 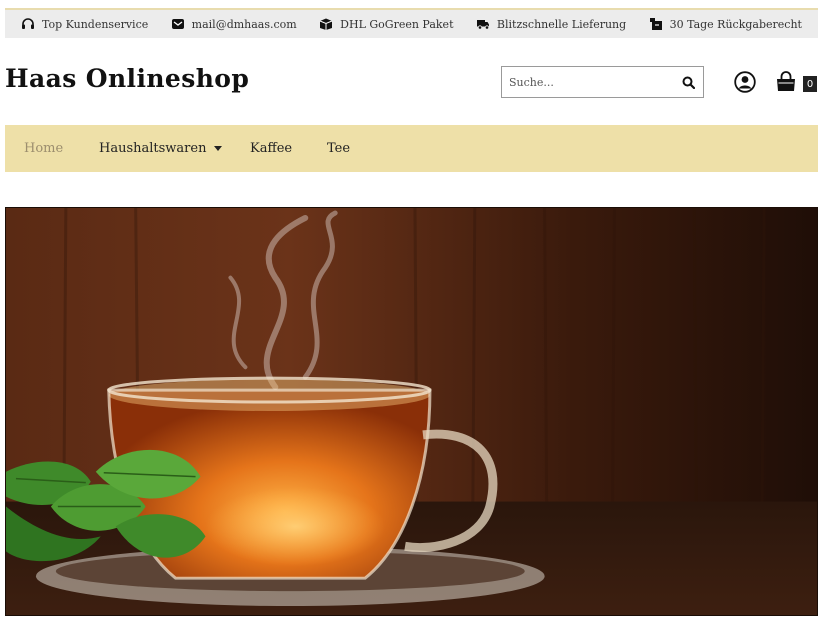 I want to click on topbar-item-kundenservice: Top Kundenservice, so click(x=84, y=24).